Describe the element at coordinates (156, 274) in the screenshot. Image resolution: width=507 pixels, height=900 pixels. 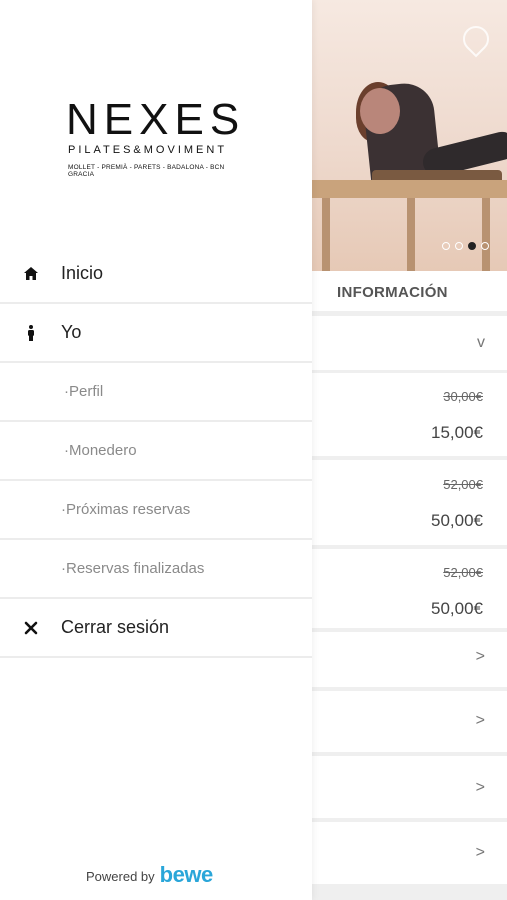
I see `menu-item-inicio: Inicio` at that location.